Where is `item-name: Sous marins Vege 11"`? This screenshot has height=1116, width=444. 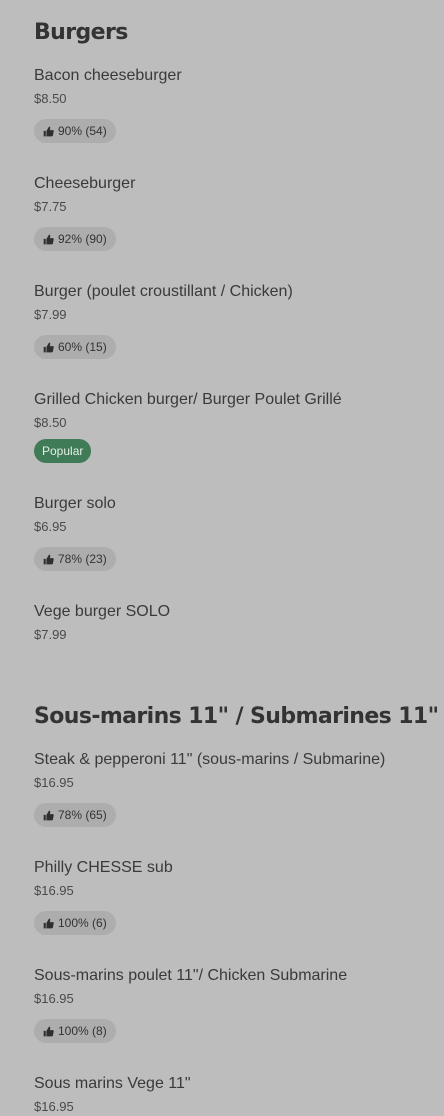
item-name: Sous marins Vege 11" is located at coordinates (112, 1083).